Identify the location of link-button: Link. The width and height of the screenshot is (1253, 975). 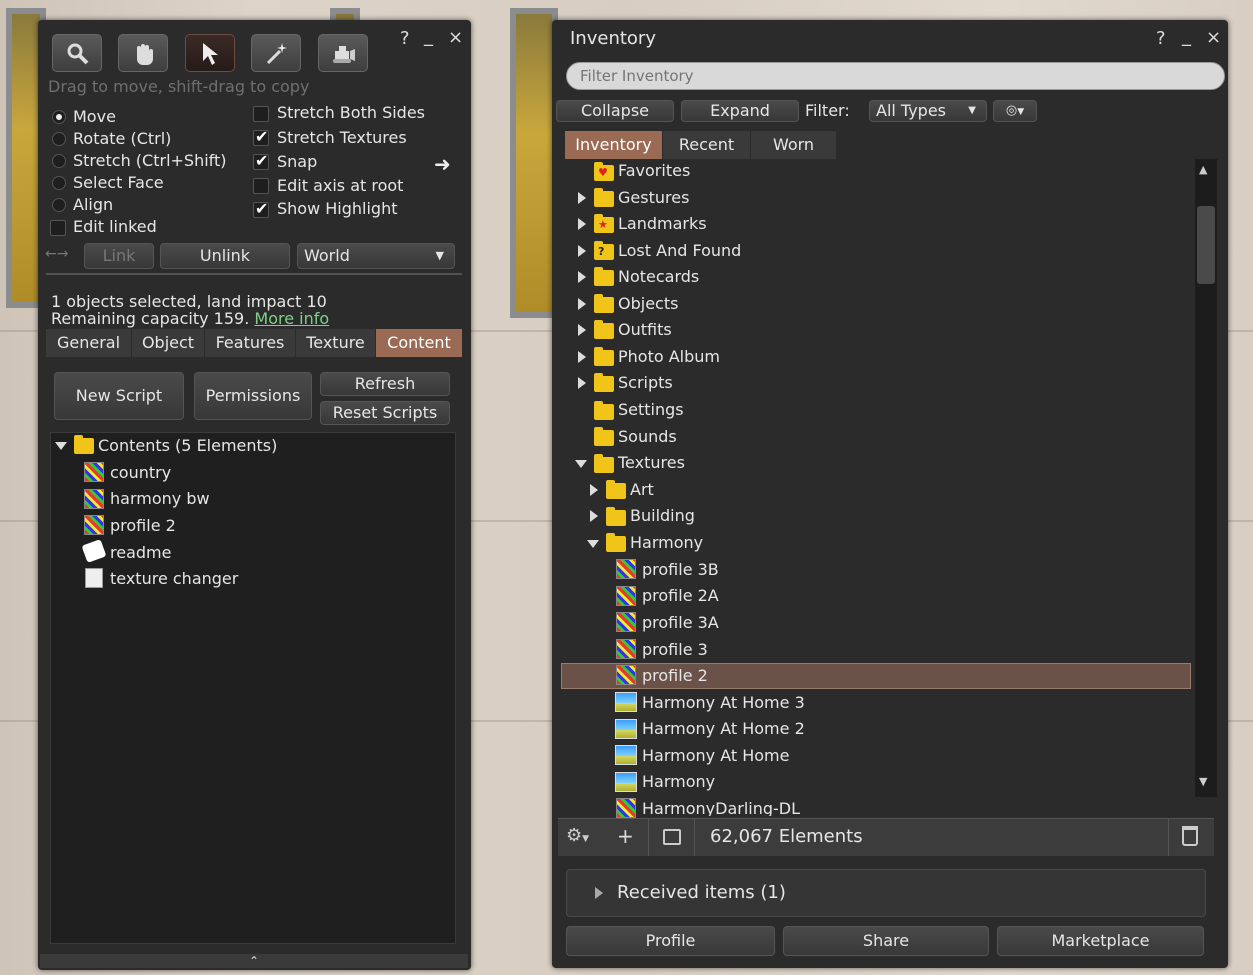
(119, 256).